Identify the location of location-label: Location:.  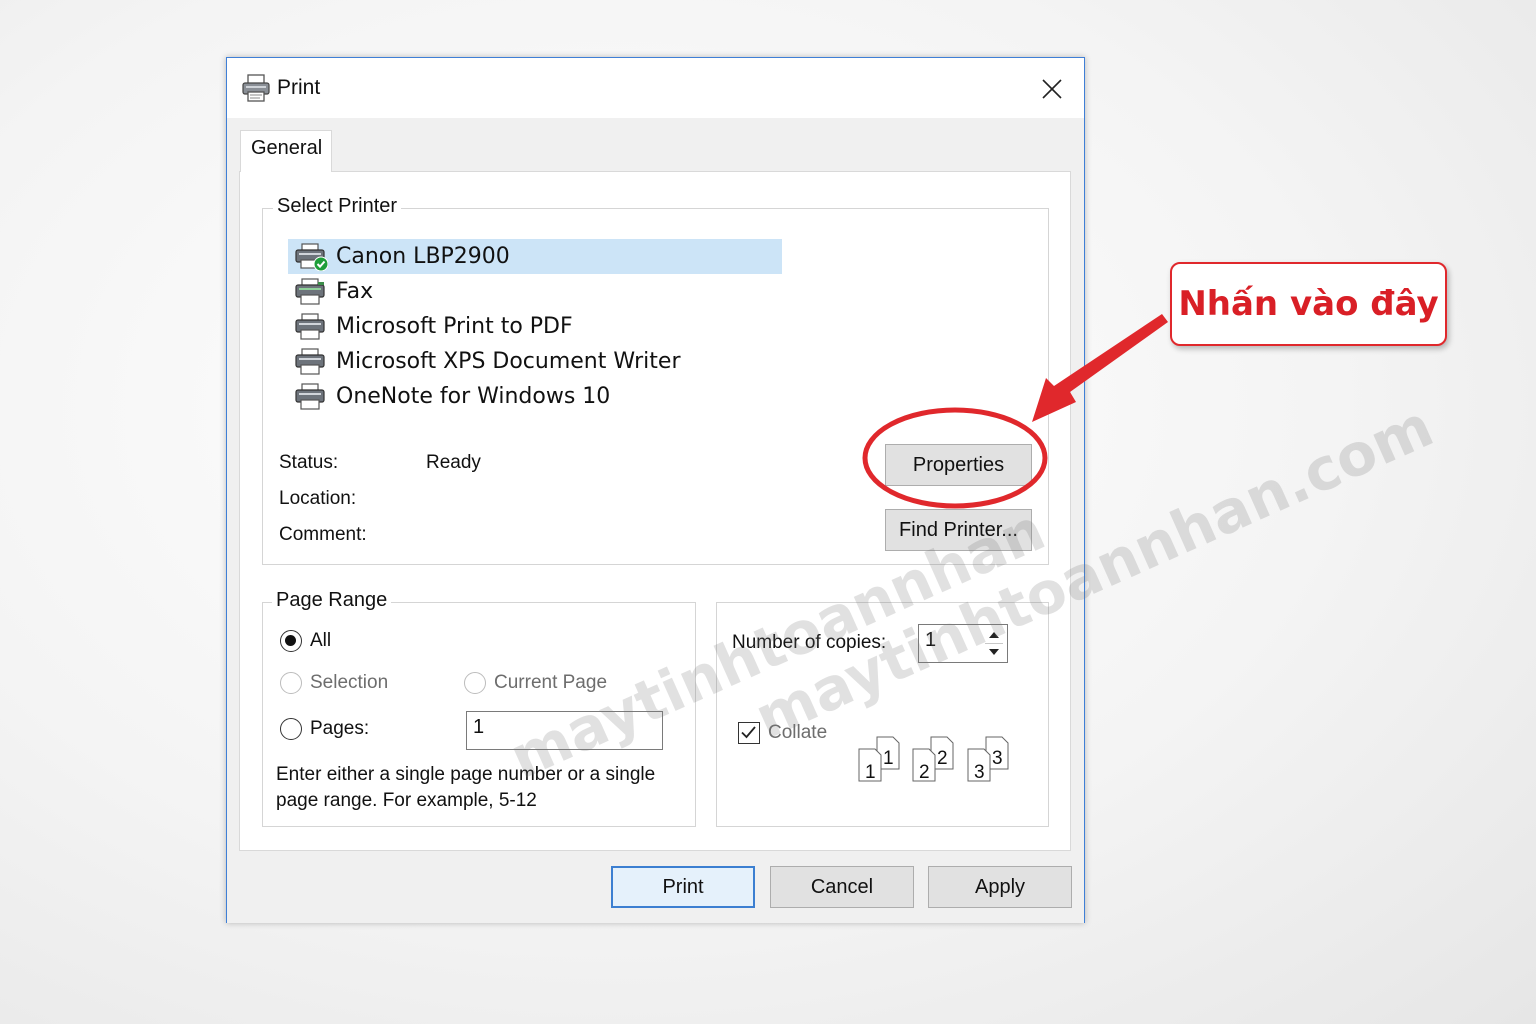
(318, 498).